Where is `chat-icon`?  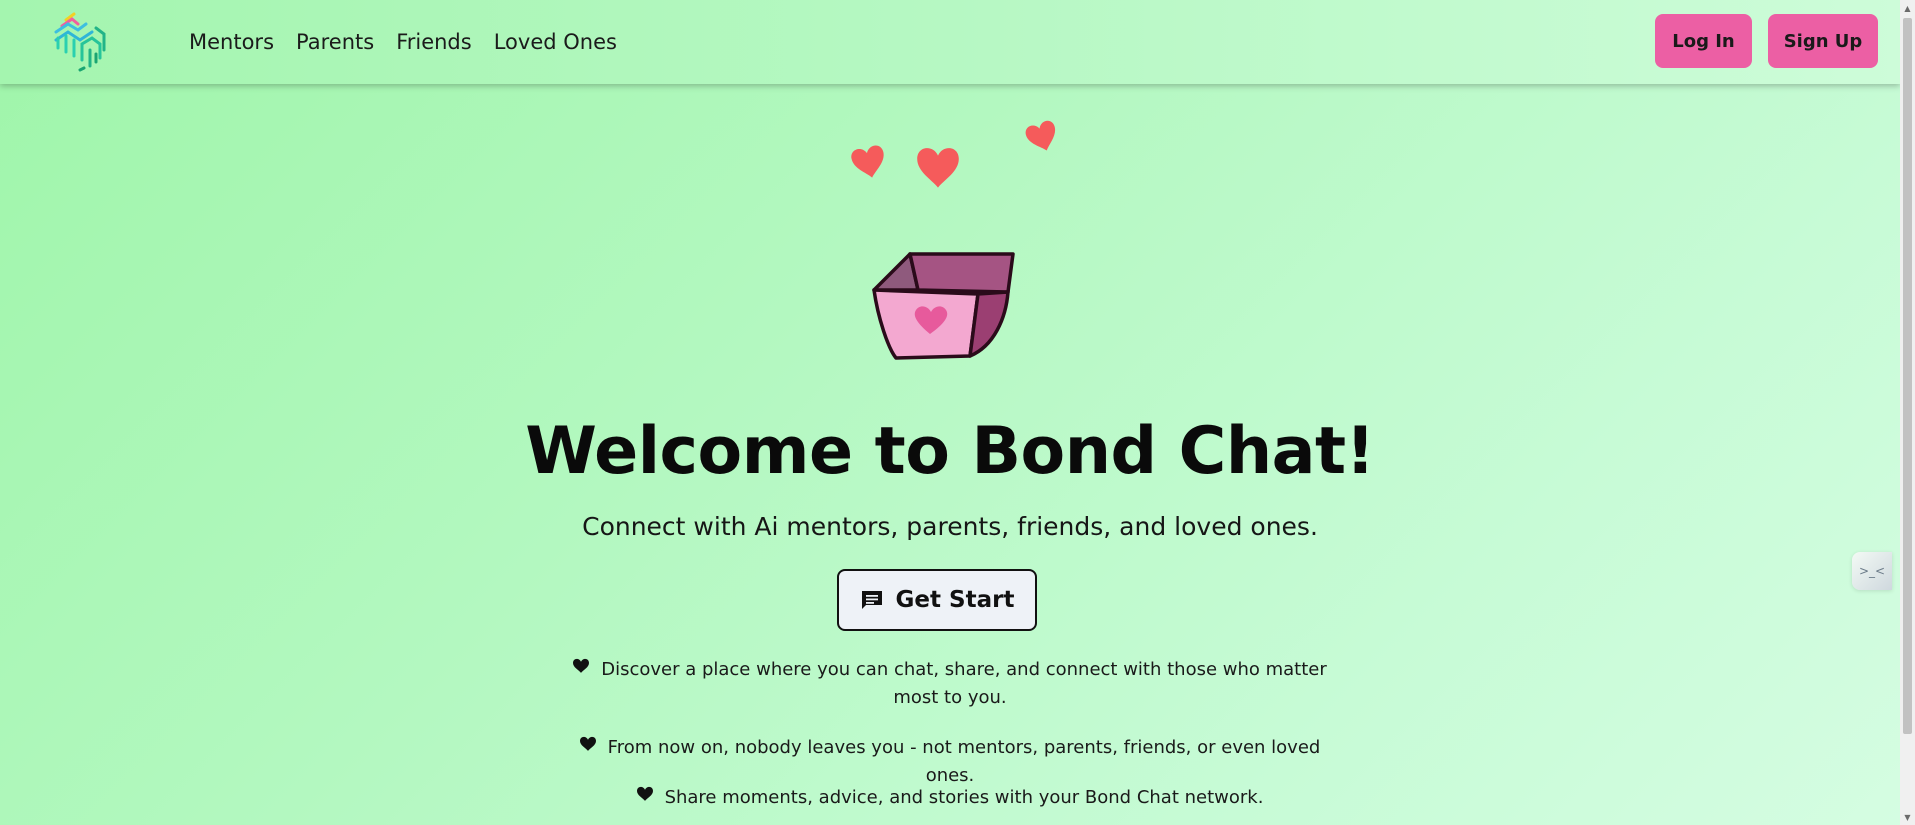 chat-icon is located at coordinates (871, 600).